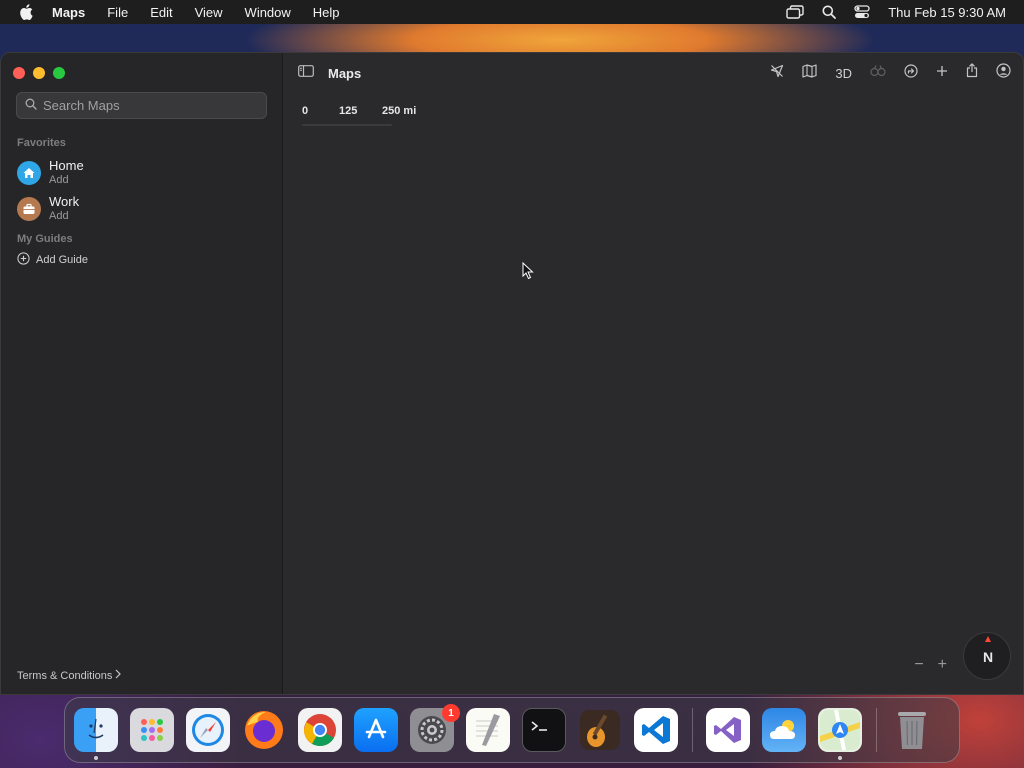 The image size is (1024, 768). Describe the element at coordinates (209, 12) in the screenshot. I see `menu-view: View` at that location.